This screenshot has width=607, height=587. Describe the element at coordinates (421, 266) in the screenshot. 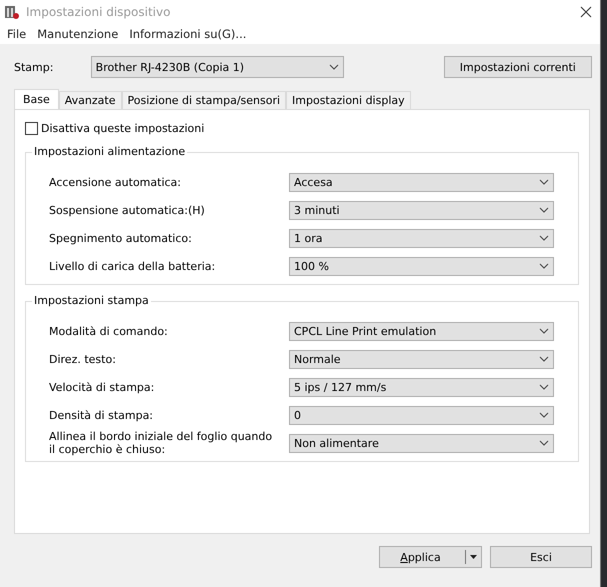

I see `setting-dropdown: 100 %` at that location.